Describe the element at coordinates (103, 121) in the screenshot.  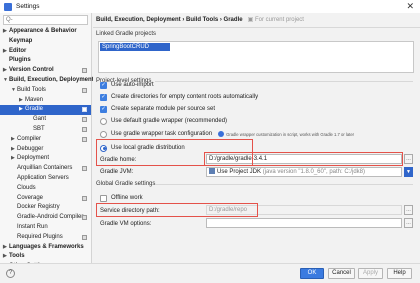
I see `default-wrapper-radio` at that location.